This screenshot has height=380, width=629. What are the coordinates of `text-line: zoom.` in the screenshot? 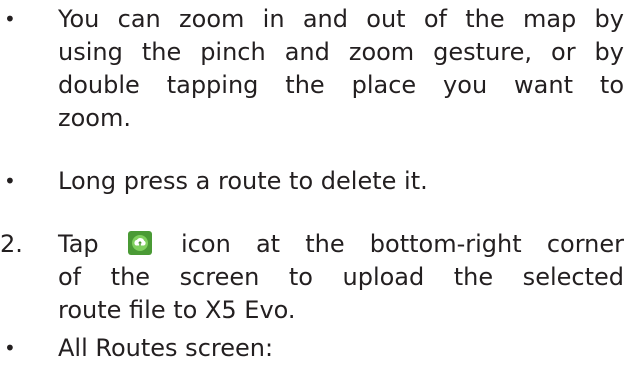 It's located at (94, 118).